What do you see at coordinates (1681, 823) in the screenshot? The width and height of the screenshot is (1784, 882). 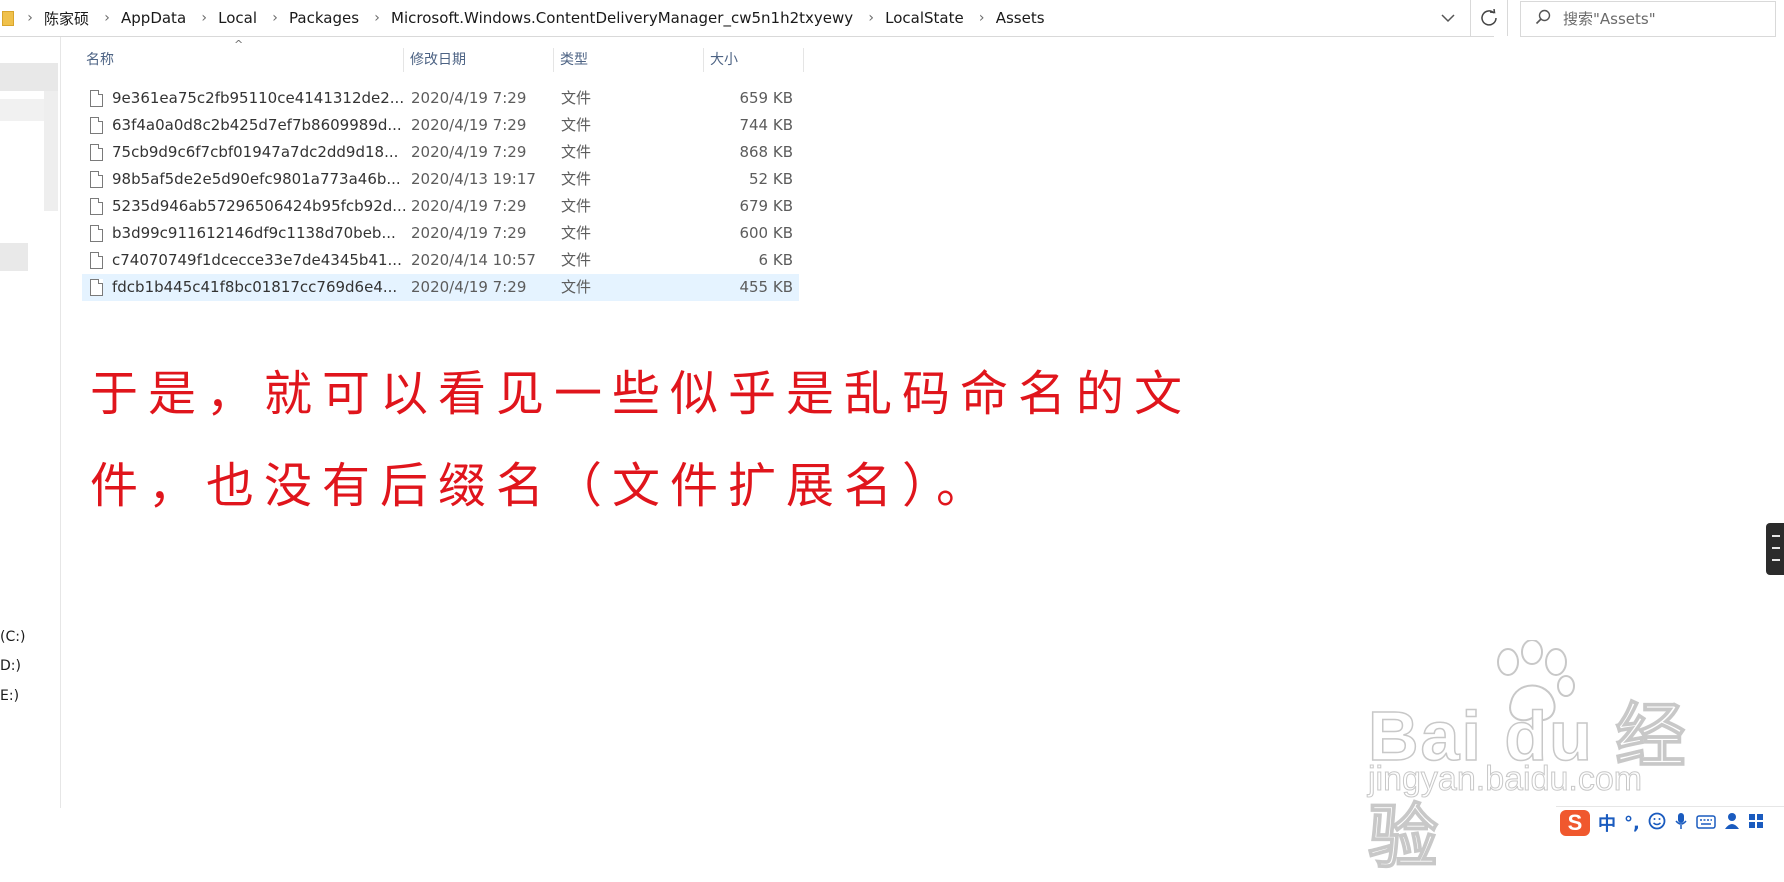 I see `microphone-icon` at bounding box center [1681, 823].